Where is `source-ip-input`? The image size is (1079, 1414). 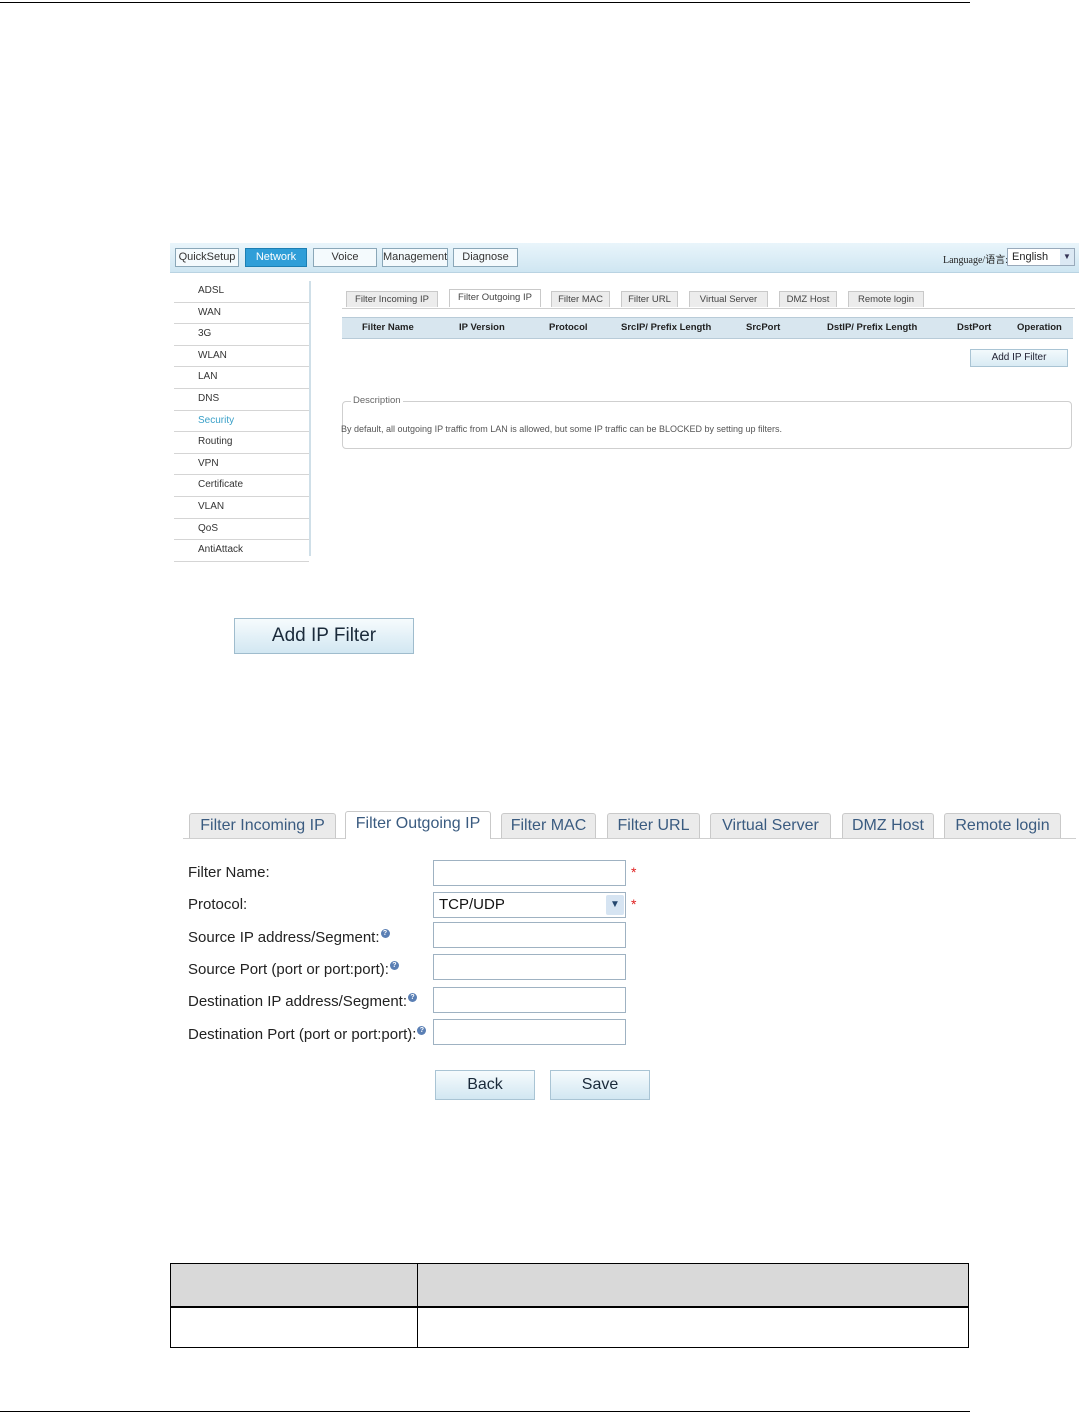 source-ip-input is located at coordinates (529, 935).